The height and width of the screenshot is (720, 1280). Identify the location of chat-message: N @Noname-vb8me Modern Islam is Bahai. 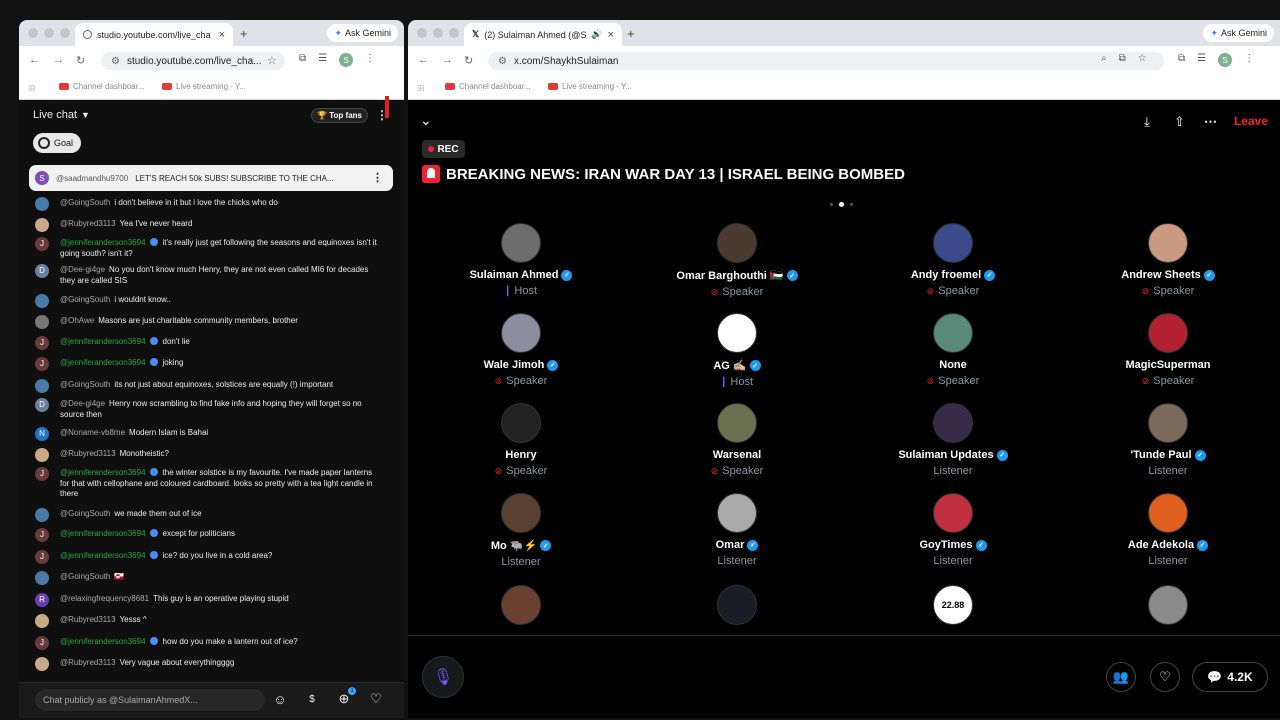
(207, 434).